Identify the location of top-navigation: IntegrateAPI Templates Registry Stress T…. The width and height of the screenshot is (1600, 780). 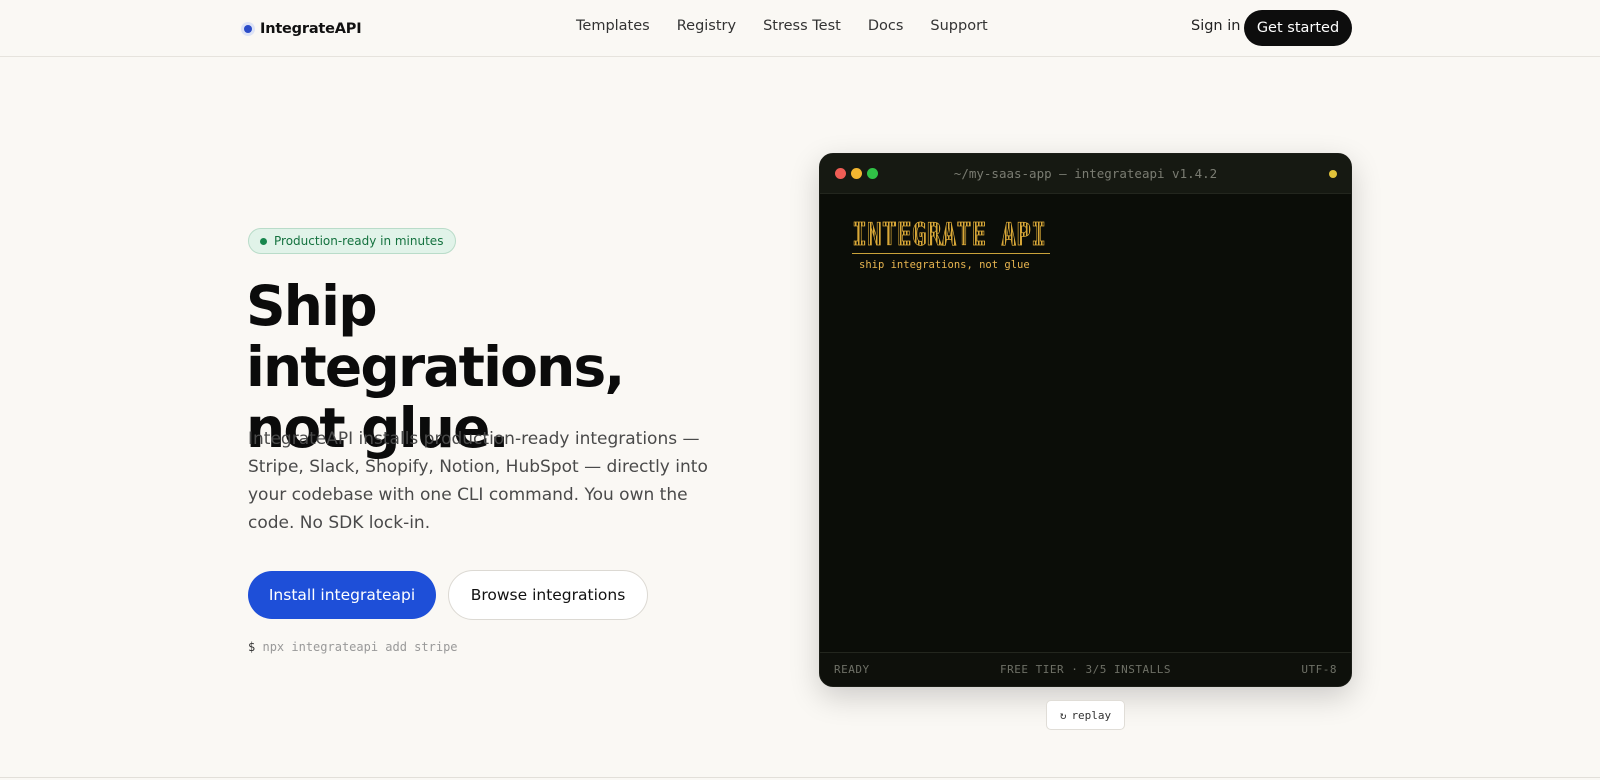
(800, 28).